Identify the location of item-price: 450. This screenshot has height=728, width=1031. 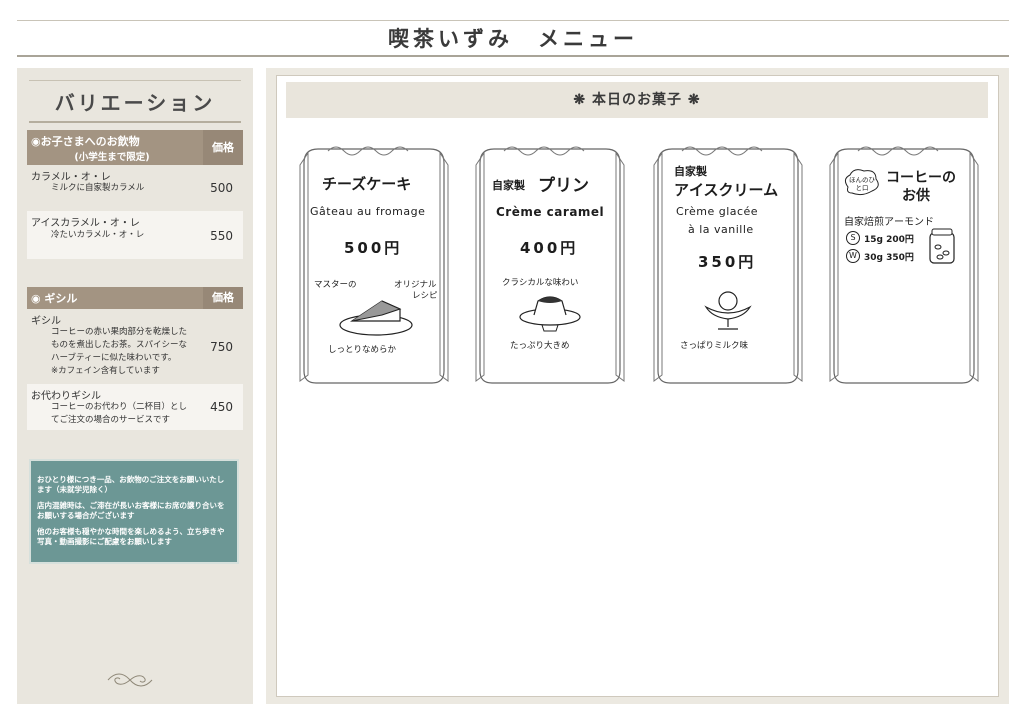
(221, 407).